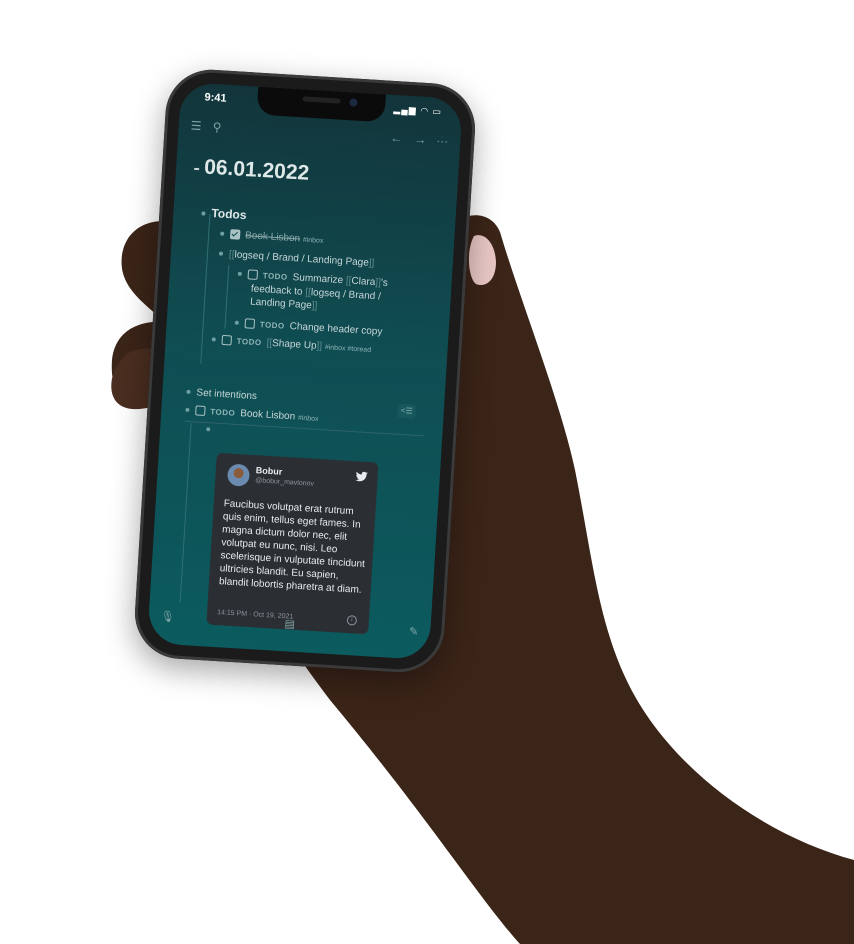 The width and height of the screenshot is (854, 944). I want to click on summarize-text: Summarize, so click(318, 279).